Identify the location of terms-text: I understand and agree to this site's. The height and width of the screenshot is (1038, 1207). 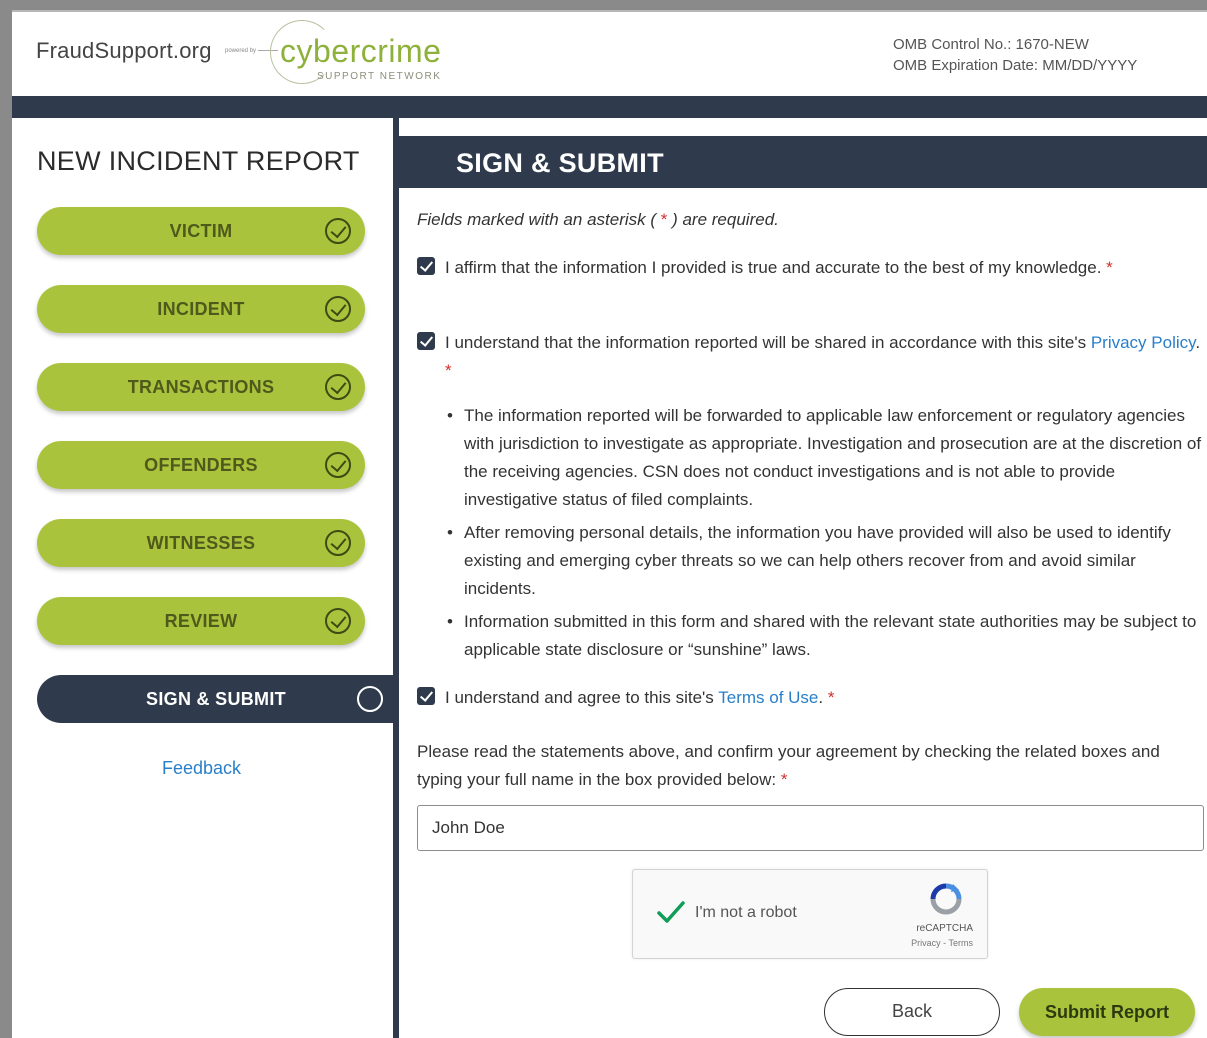
(582, 697).